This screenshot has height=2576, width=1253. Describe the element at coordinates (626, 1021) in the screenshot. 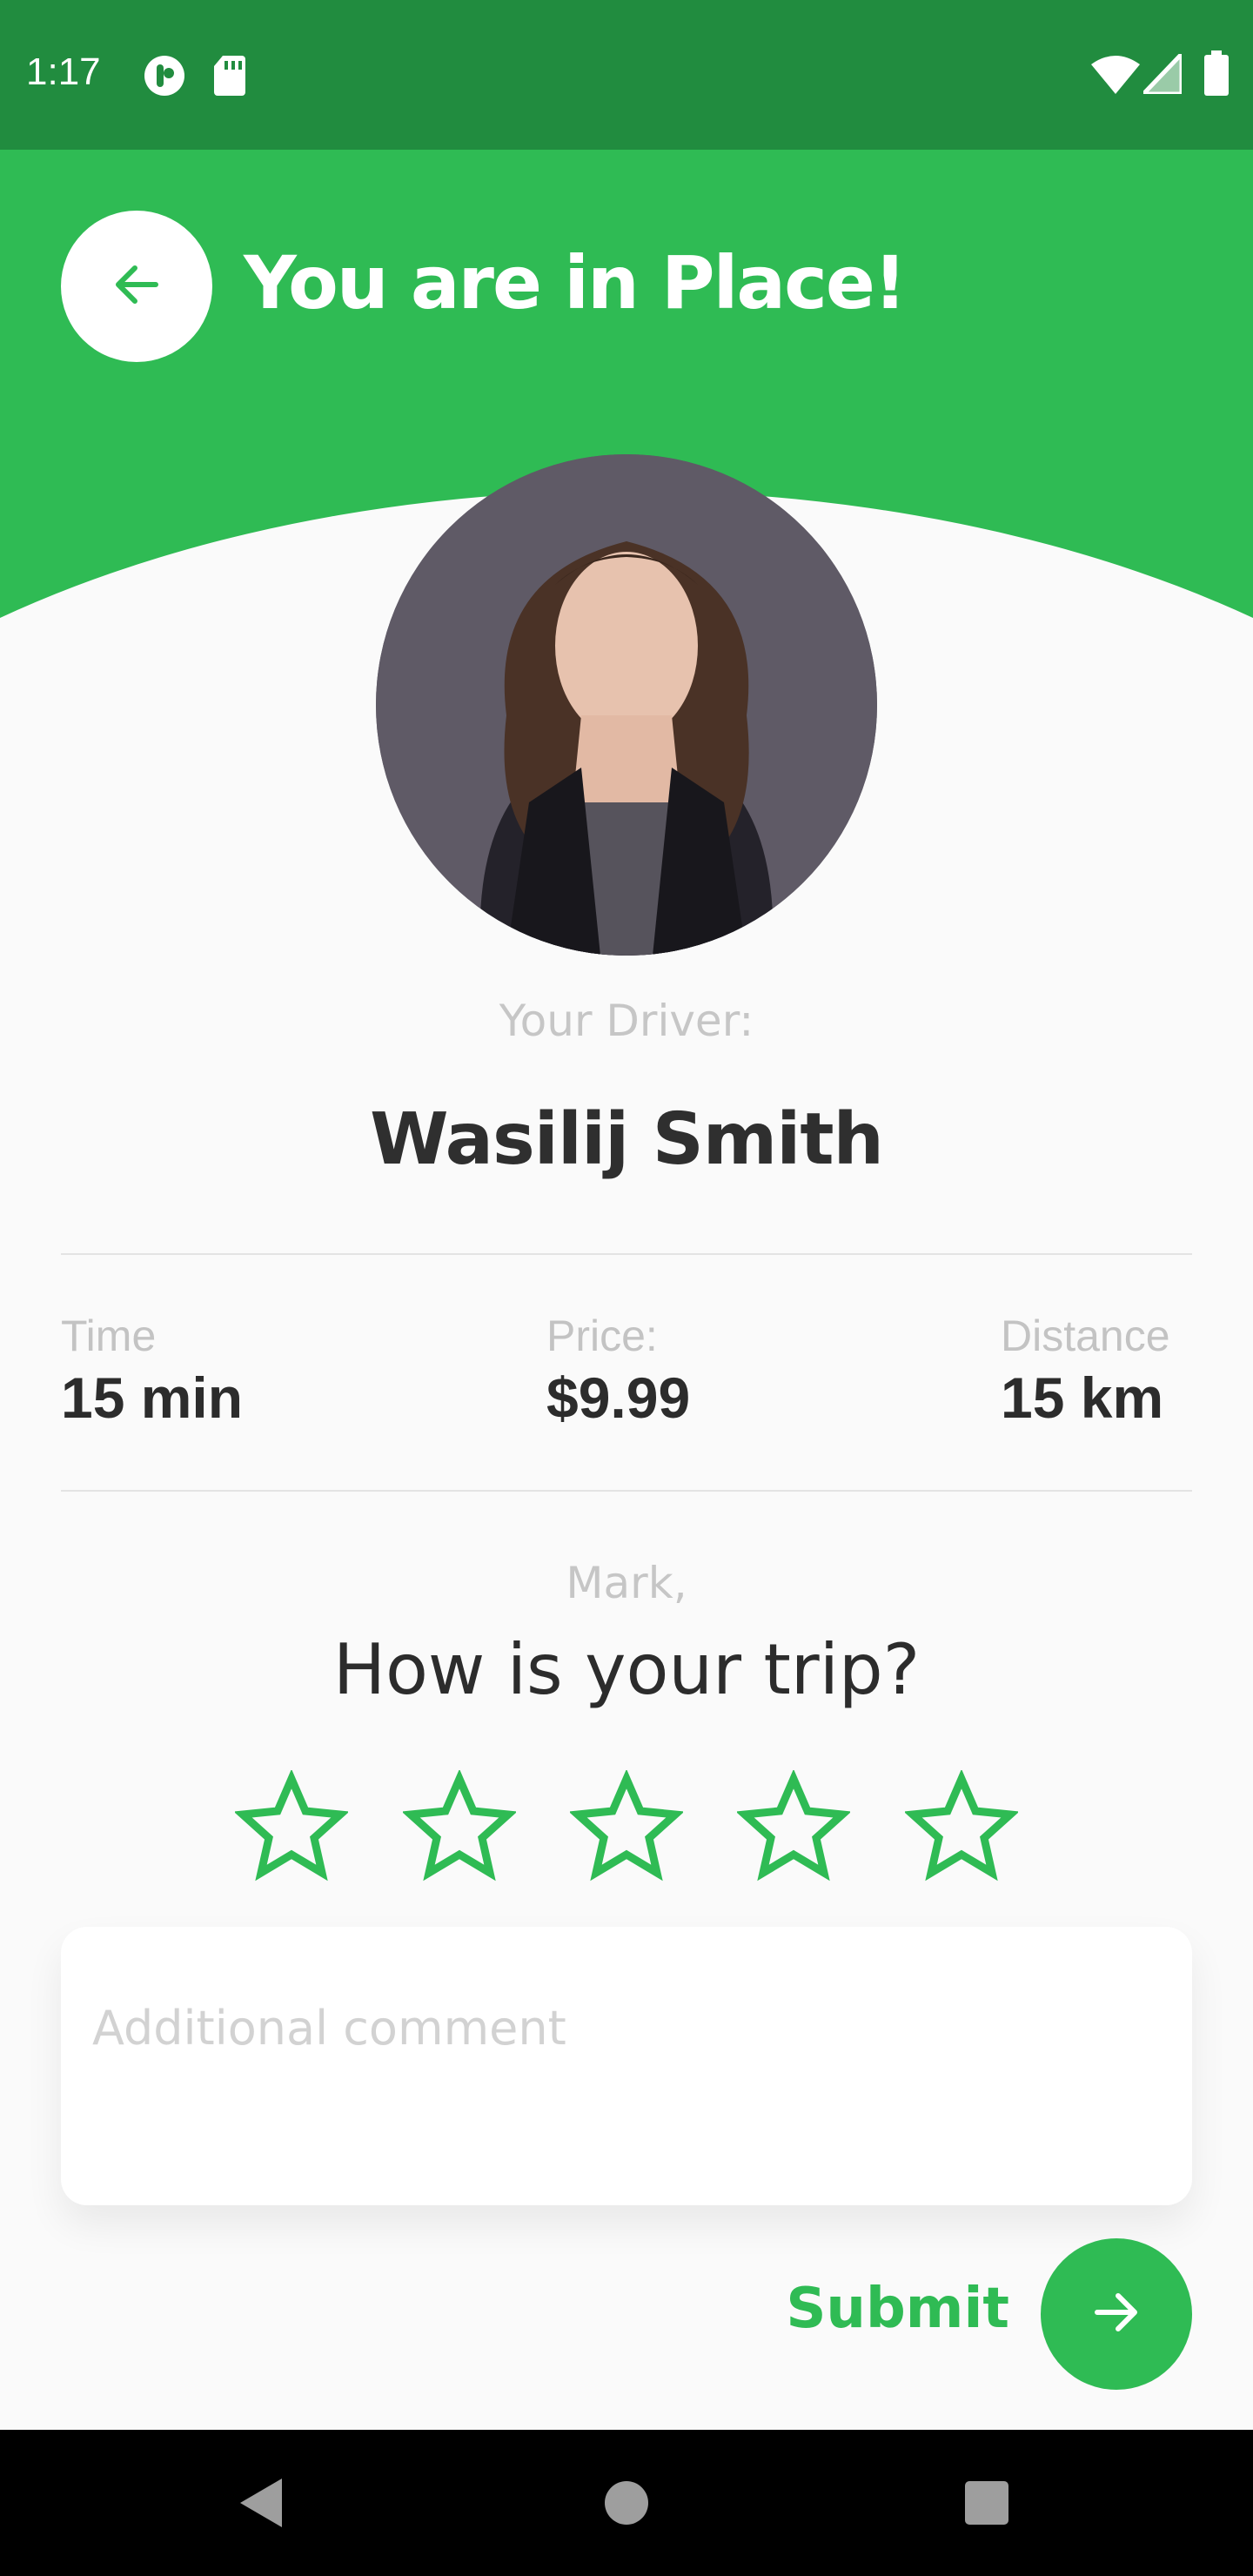

I see `driver-label: Your Driver:` at that location.